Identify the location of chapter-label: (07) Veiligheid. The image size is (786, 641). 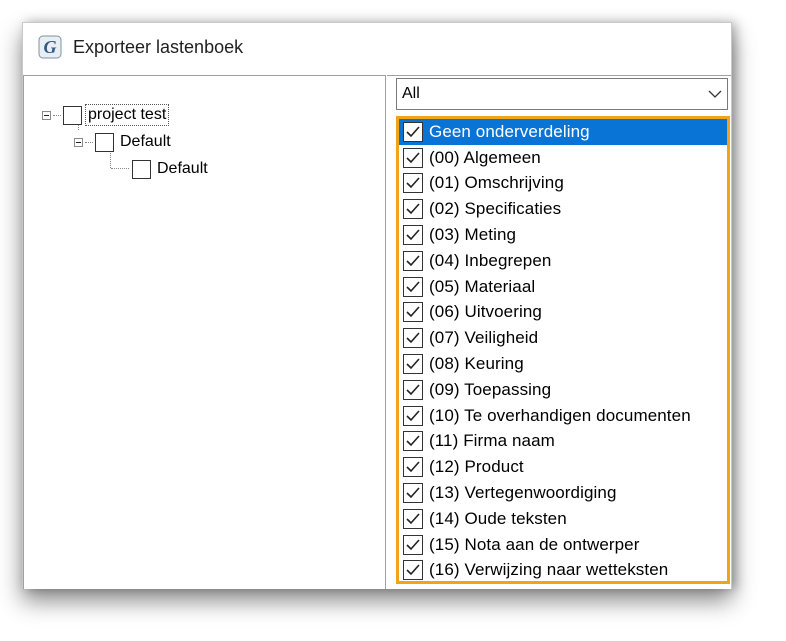
(484, 338).